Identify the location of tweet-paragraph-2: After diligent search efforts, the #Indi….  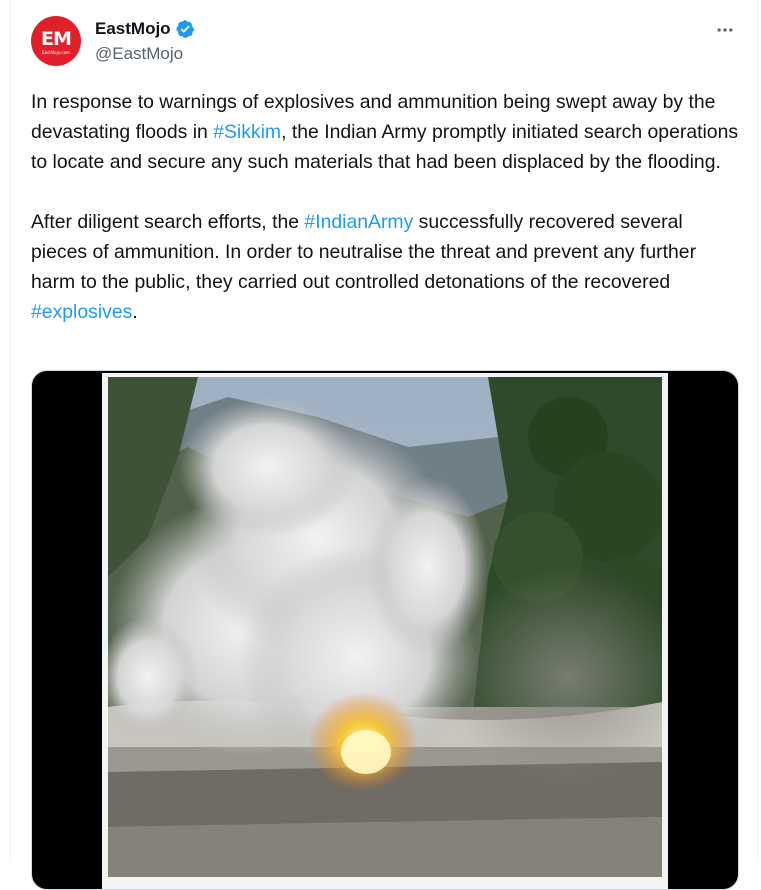
(387, 267).